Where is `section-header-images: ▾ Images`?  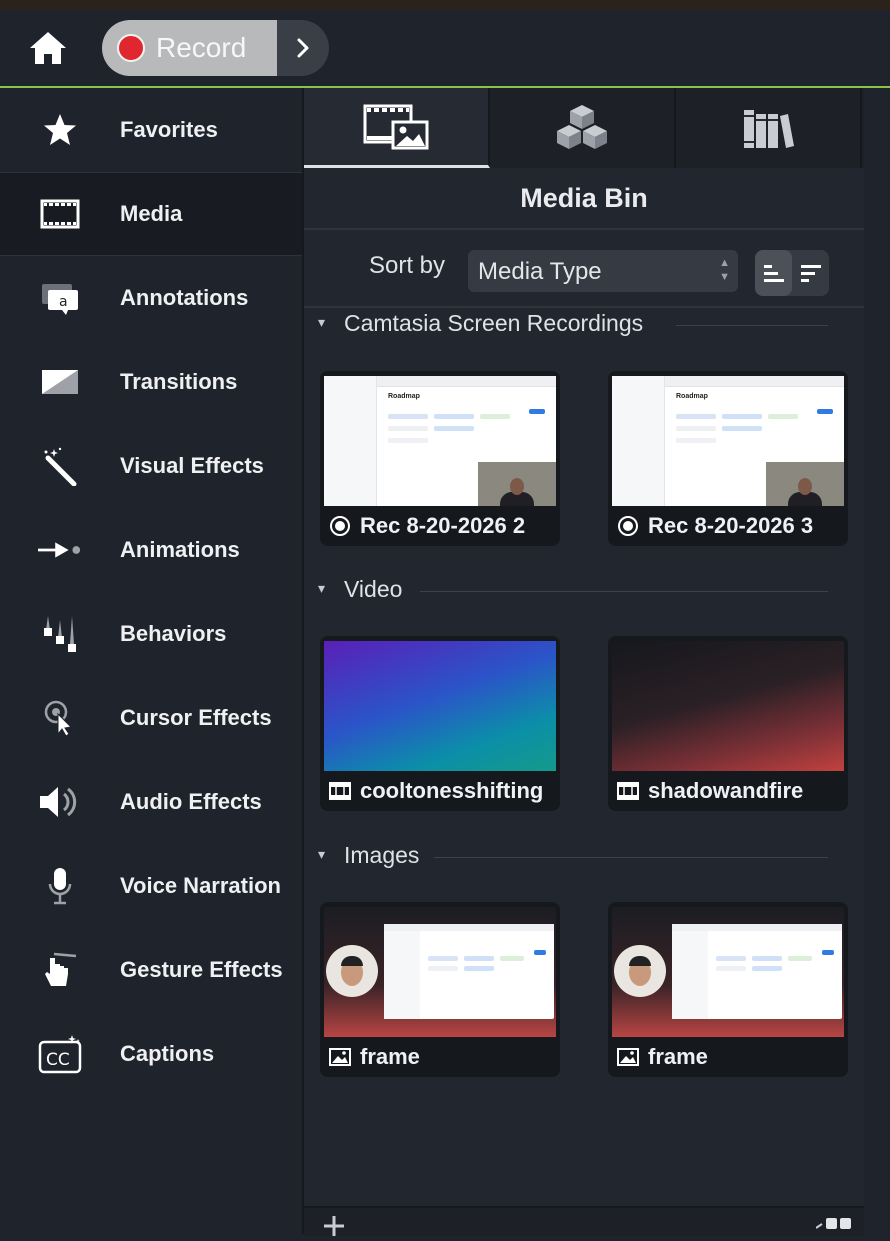
section-header-images: ▾ Images is located at coordinates (569, 857).